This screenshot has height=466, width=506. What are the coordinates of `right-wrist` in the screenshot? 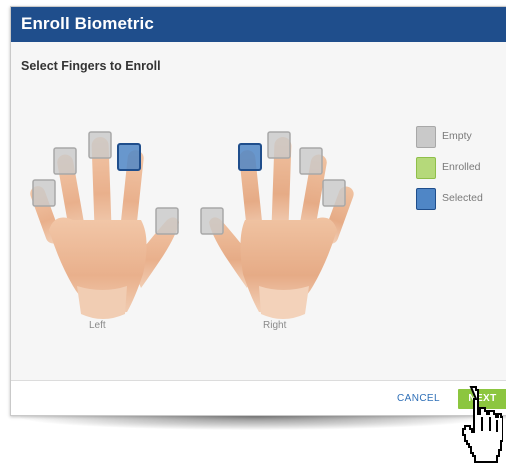 It's located at (284, 302).